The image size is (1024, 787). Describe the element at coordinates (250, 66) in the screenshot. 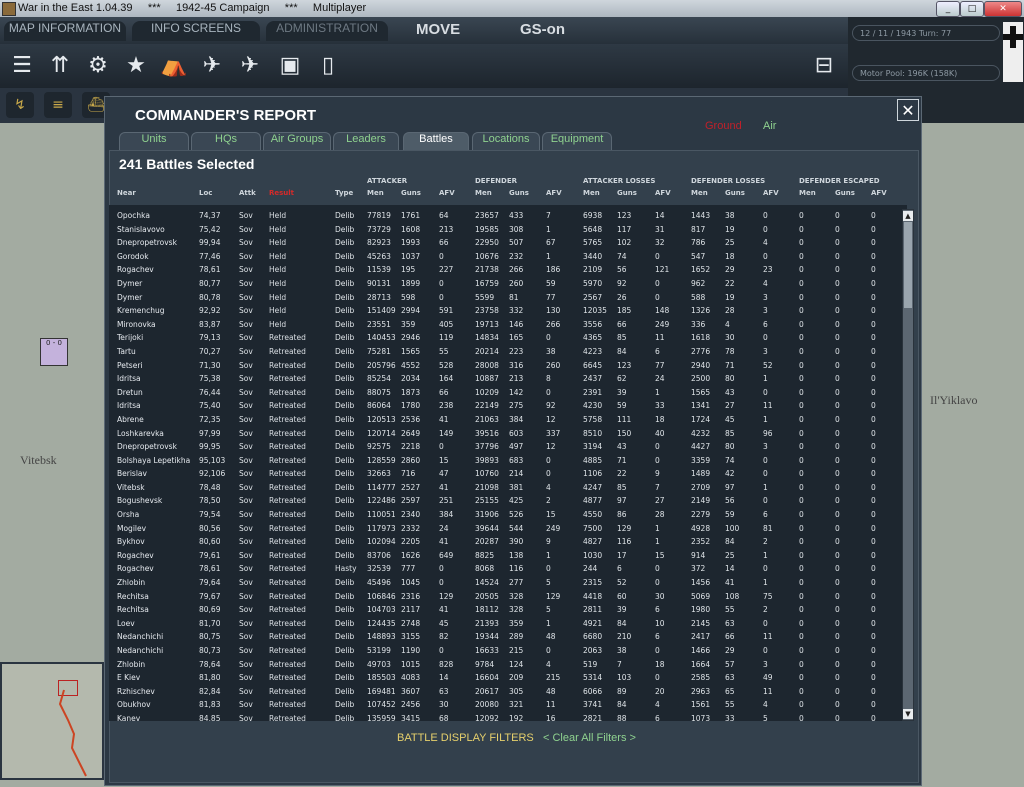

I see `air-bombing-icon: ✈` at that location.